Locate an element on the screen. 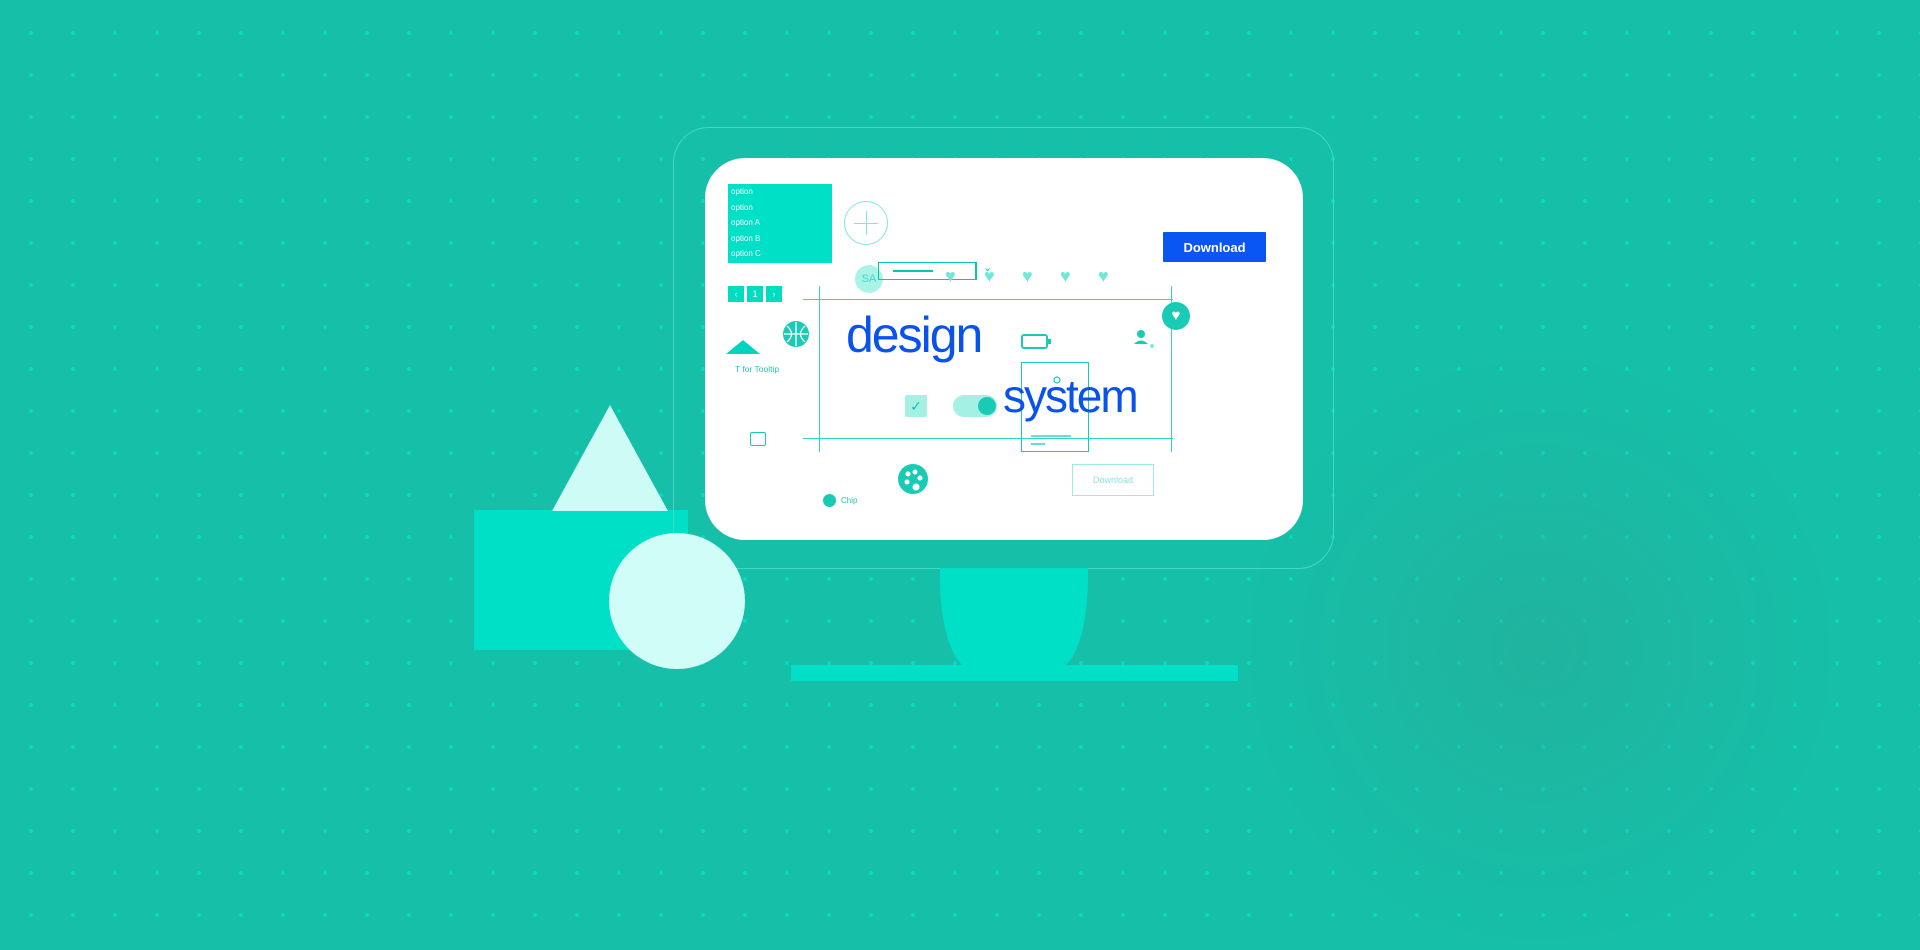 This screenshot has height=950, width=1920. light-triangle-shape is located at coordinates (610, 458).